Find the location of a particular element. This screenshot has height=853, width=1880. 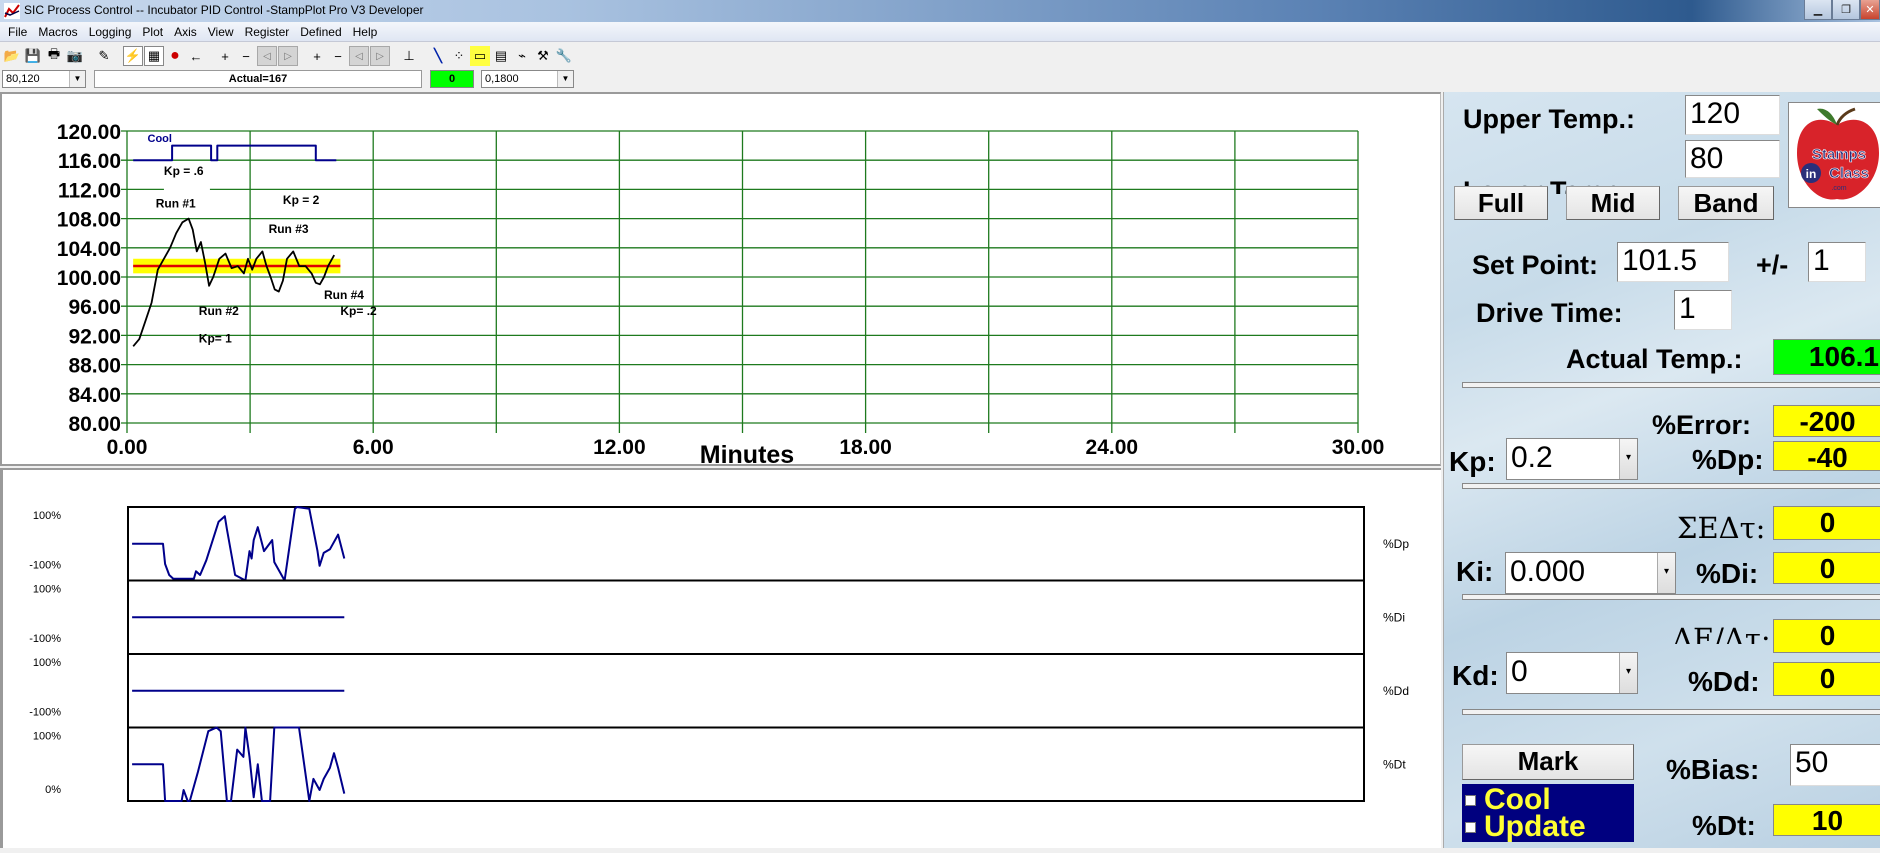

note-button: ▭ is located at coordinates (480, 56).